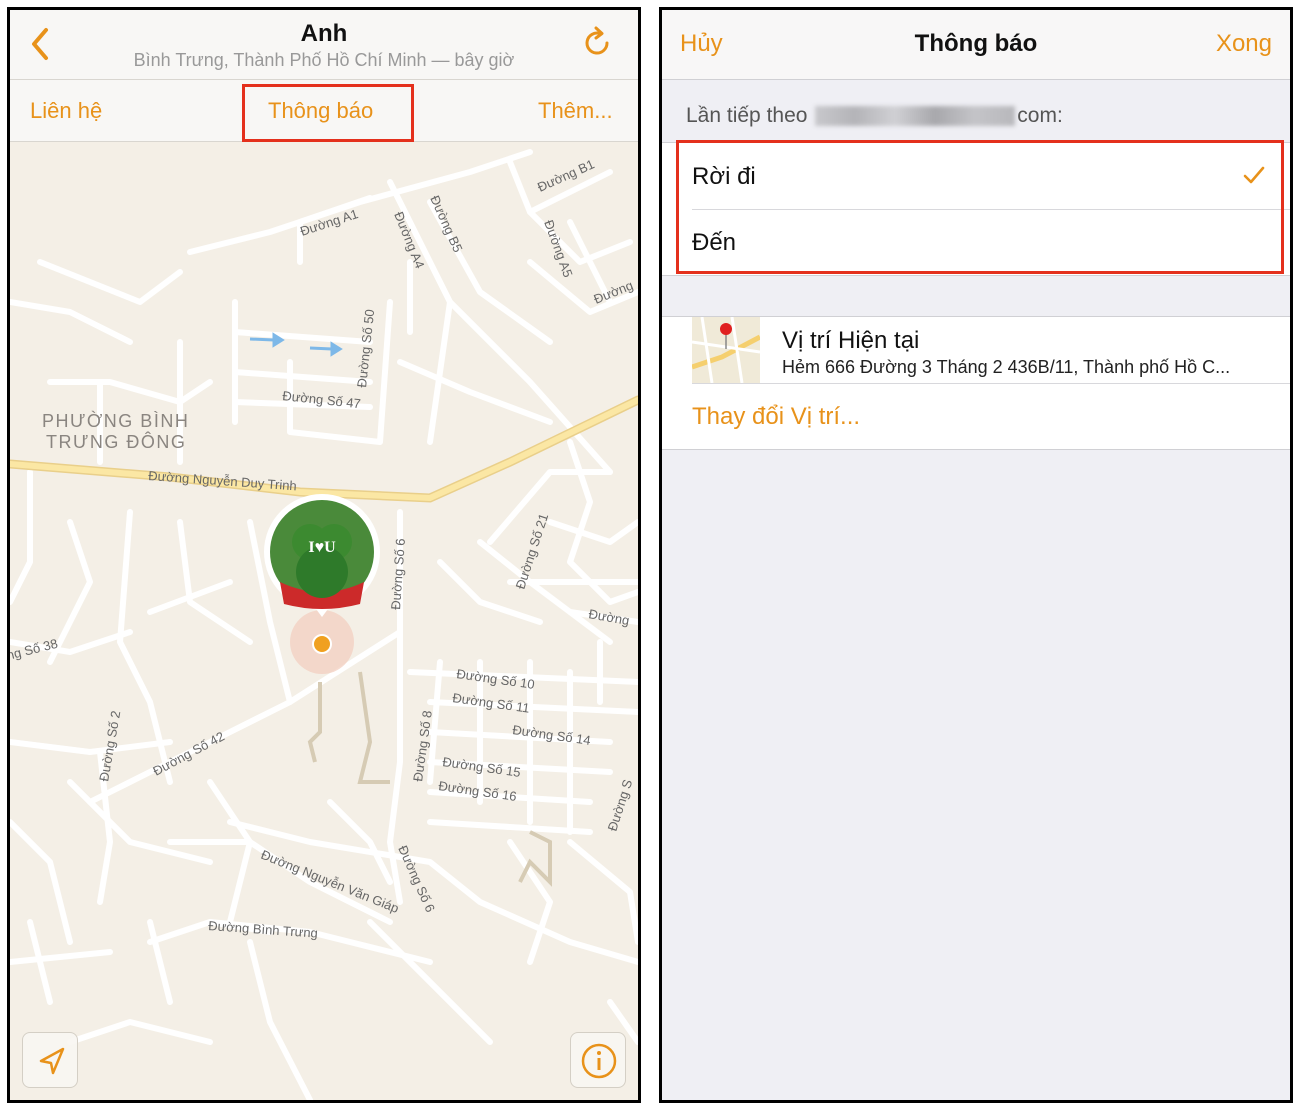 The image size is (1300, 1109). Describe the element at coordinates (597, 43) in the screenshot. I see `refresh-icon` at that location.